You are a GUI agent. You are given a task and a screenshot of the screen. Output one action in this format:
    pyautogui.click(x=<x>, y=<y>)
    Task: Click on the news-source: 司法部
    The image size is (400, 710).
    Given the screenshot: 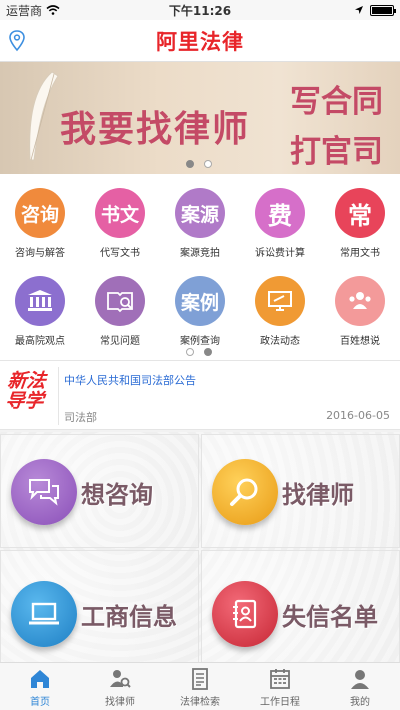 What is the action you would take?
    pyautogui.click(x=80, y=417)
    